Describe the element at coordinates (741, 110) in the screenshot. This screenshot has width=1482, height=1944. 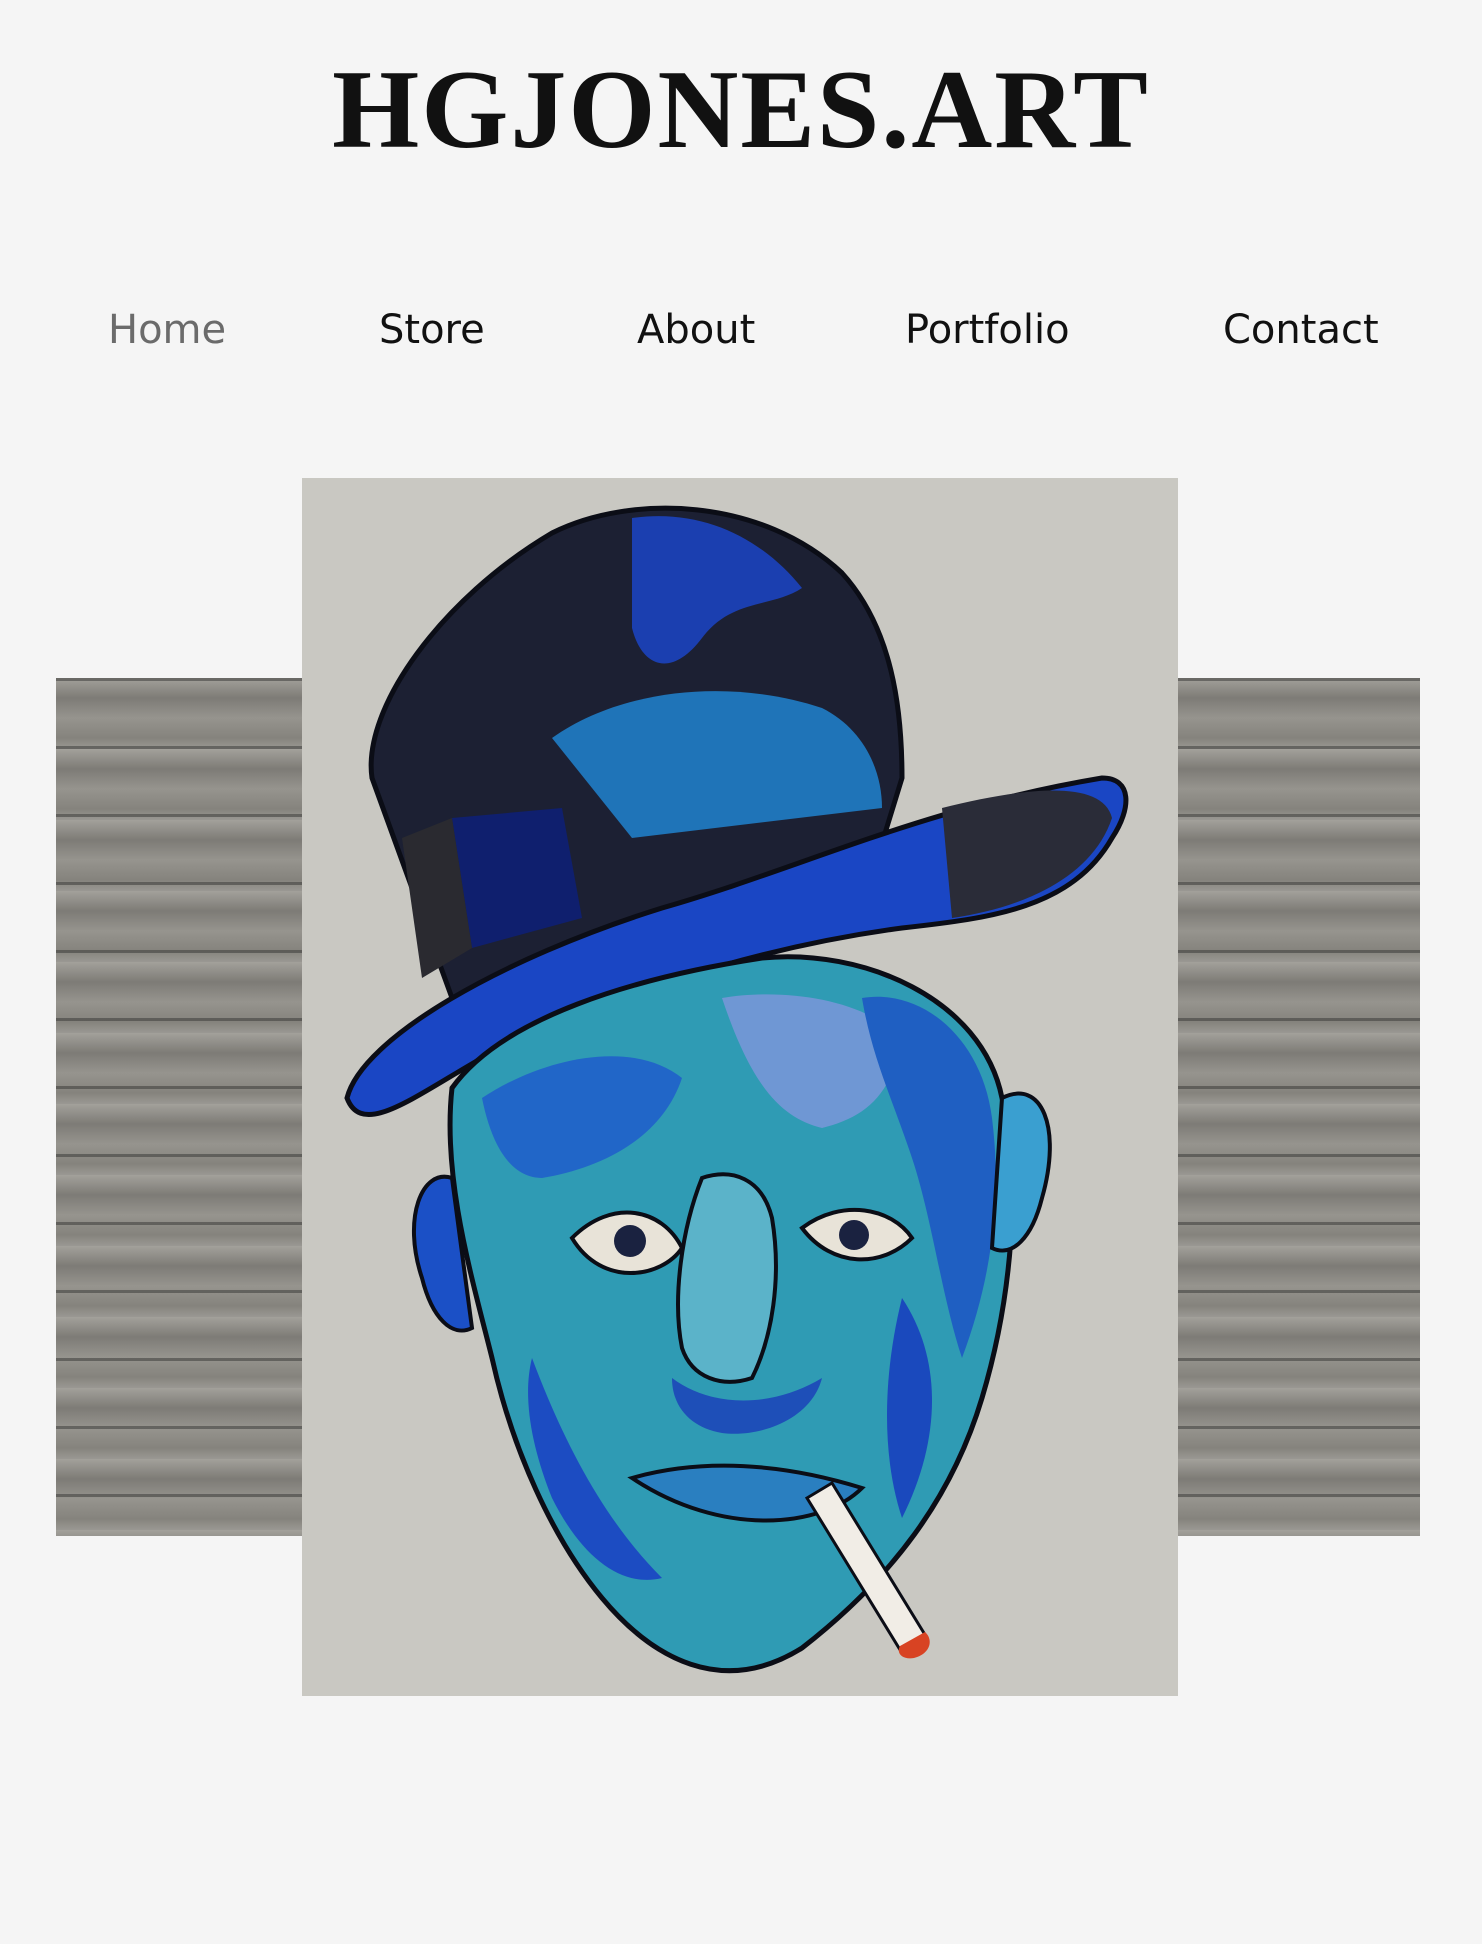
I see `site-title: HGJONES.ART` at that location.